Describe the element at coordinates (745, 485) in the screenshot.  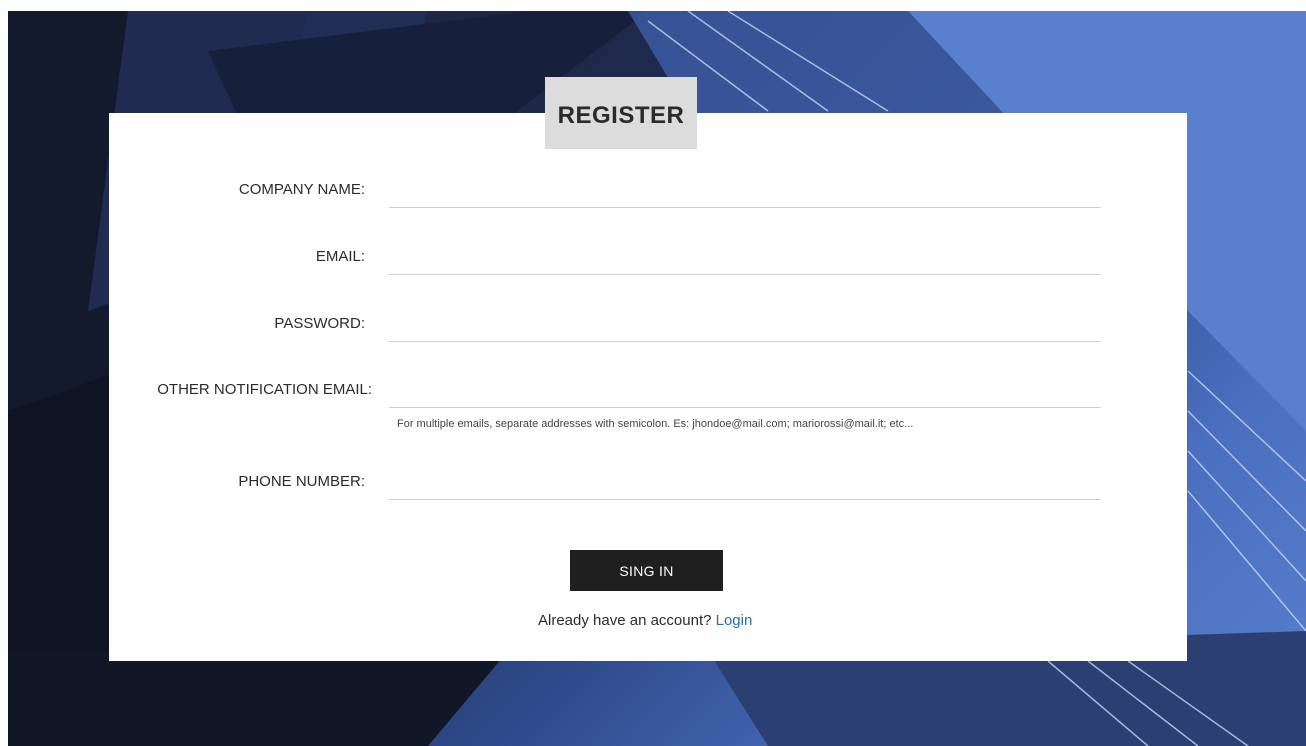
I see `phone-number-input` at that location.